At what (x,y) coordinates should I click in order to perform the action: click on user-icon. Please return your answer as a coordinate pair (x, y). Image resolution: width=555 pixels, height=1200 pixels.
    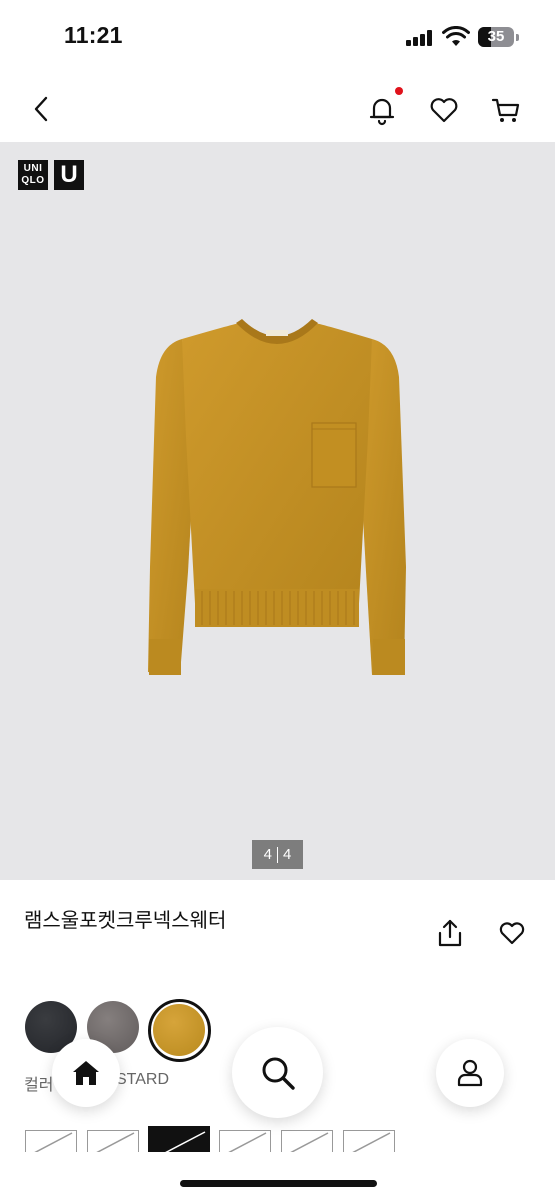
    Looking at the image, I should click on (470, 1073).